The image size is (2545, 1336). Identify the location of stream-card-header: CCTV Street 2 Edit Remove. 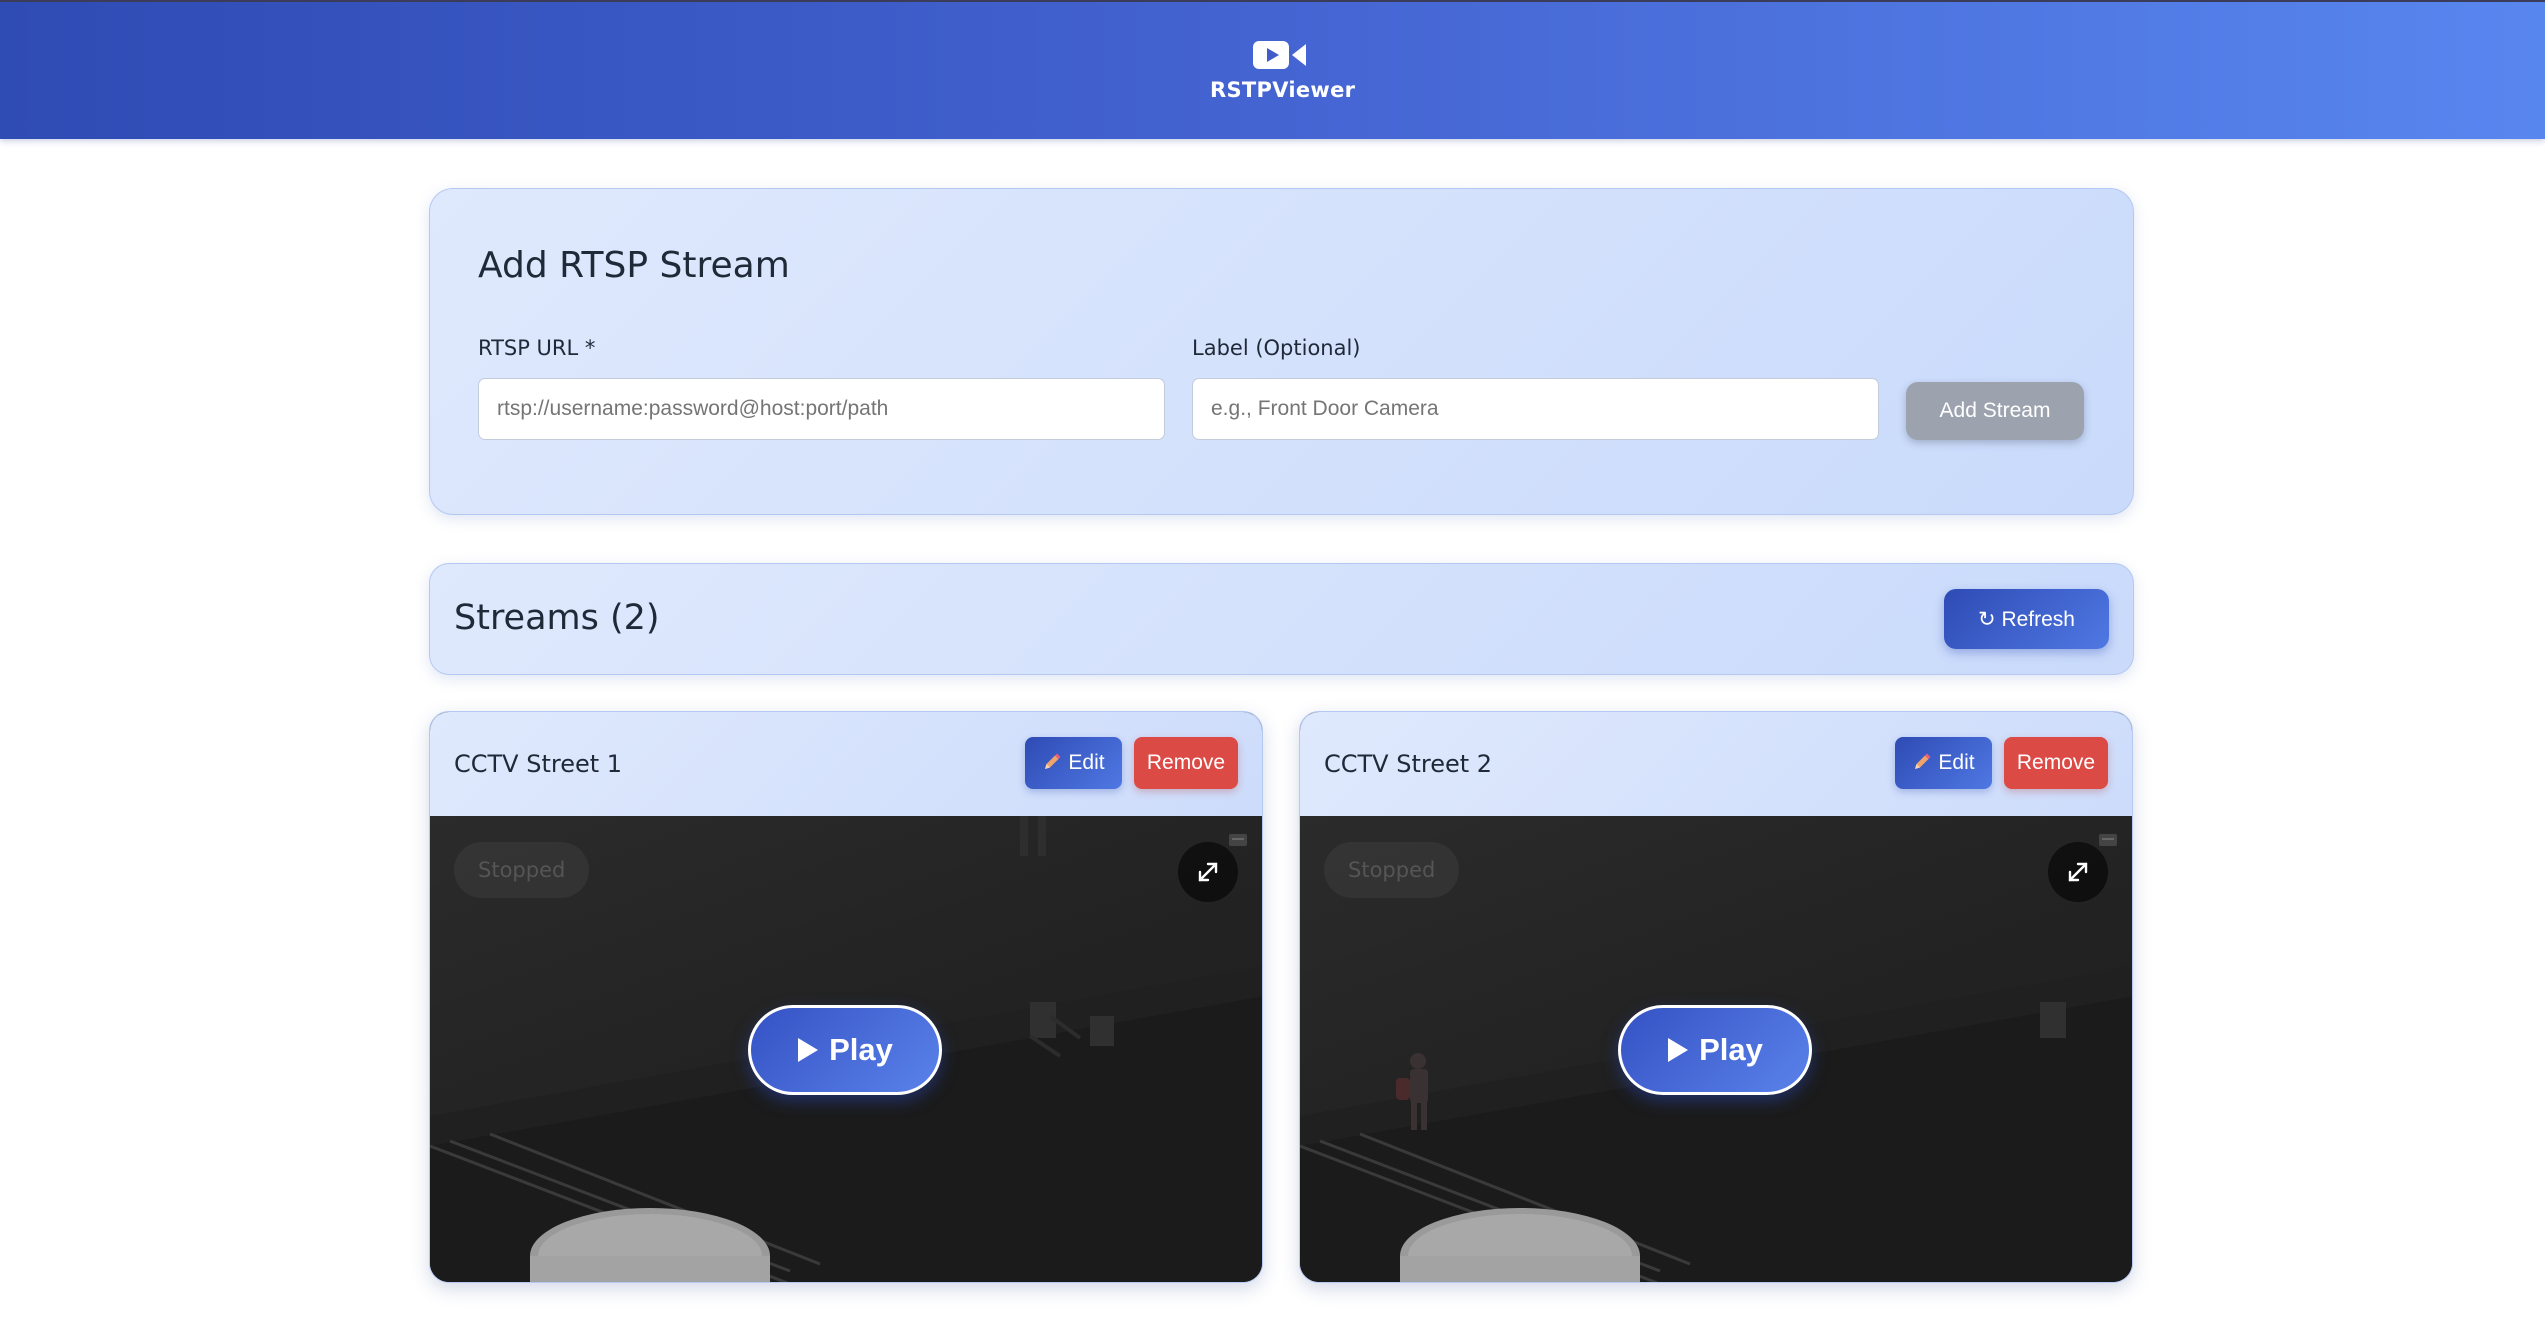
(1716, 764).